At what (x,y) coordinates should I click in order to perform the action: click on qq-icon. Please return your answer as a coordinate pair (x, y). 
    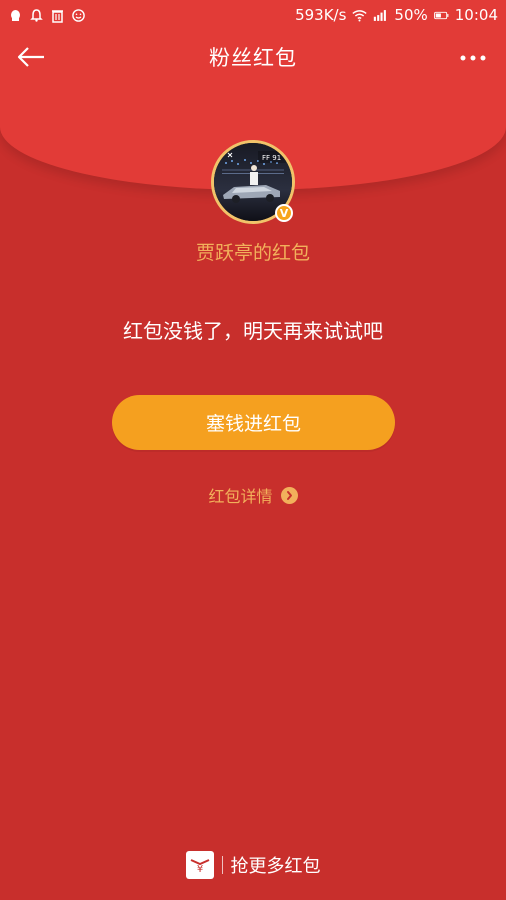
    Looking at the image, I should click on (15, 15).